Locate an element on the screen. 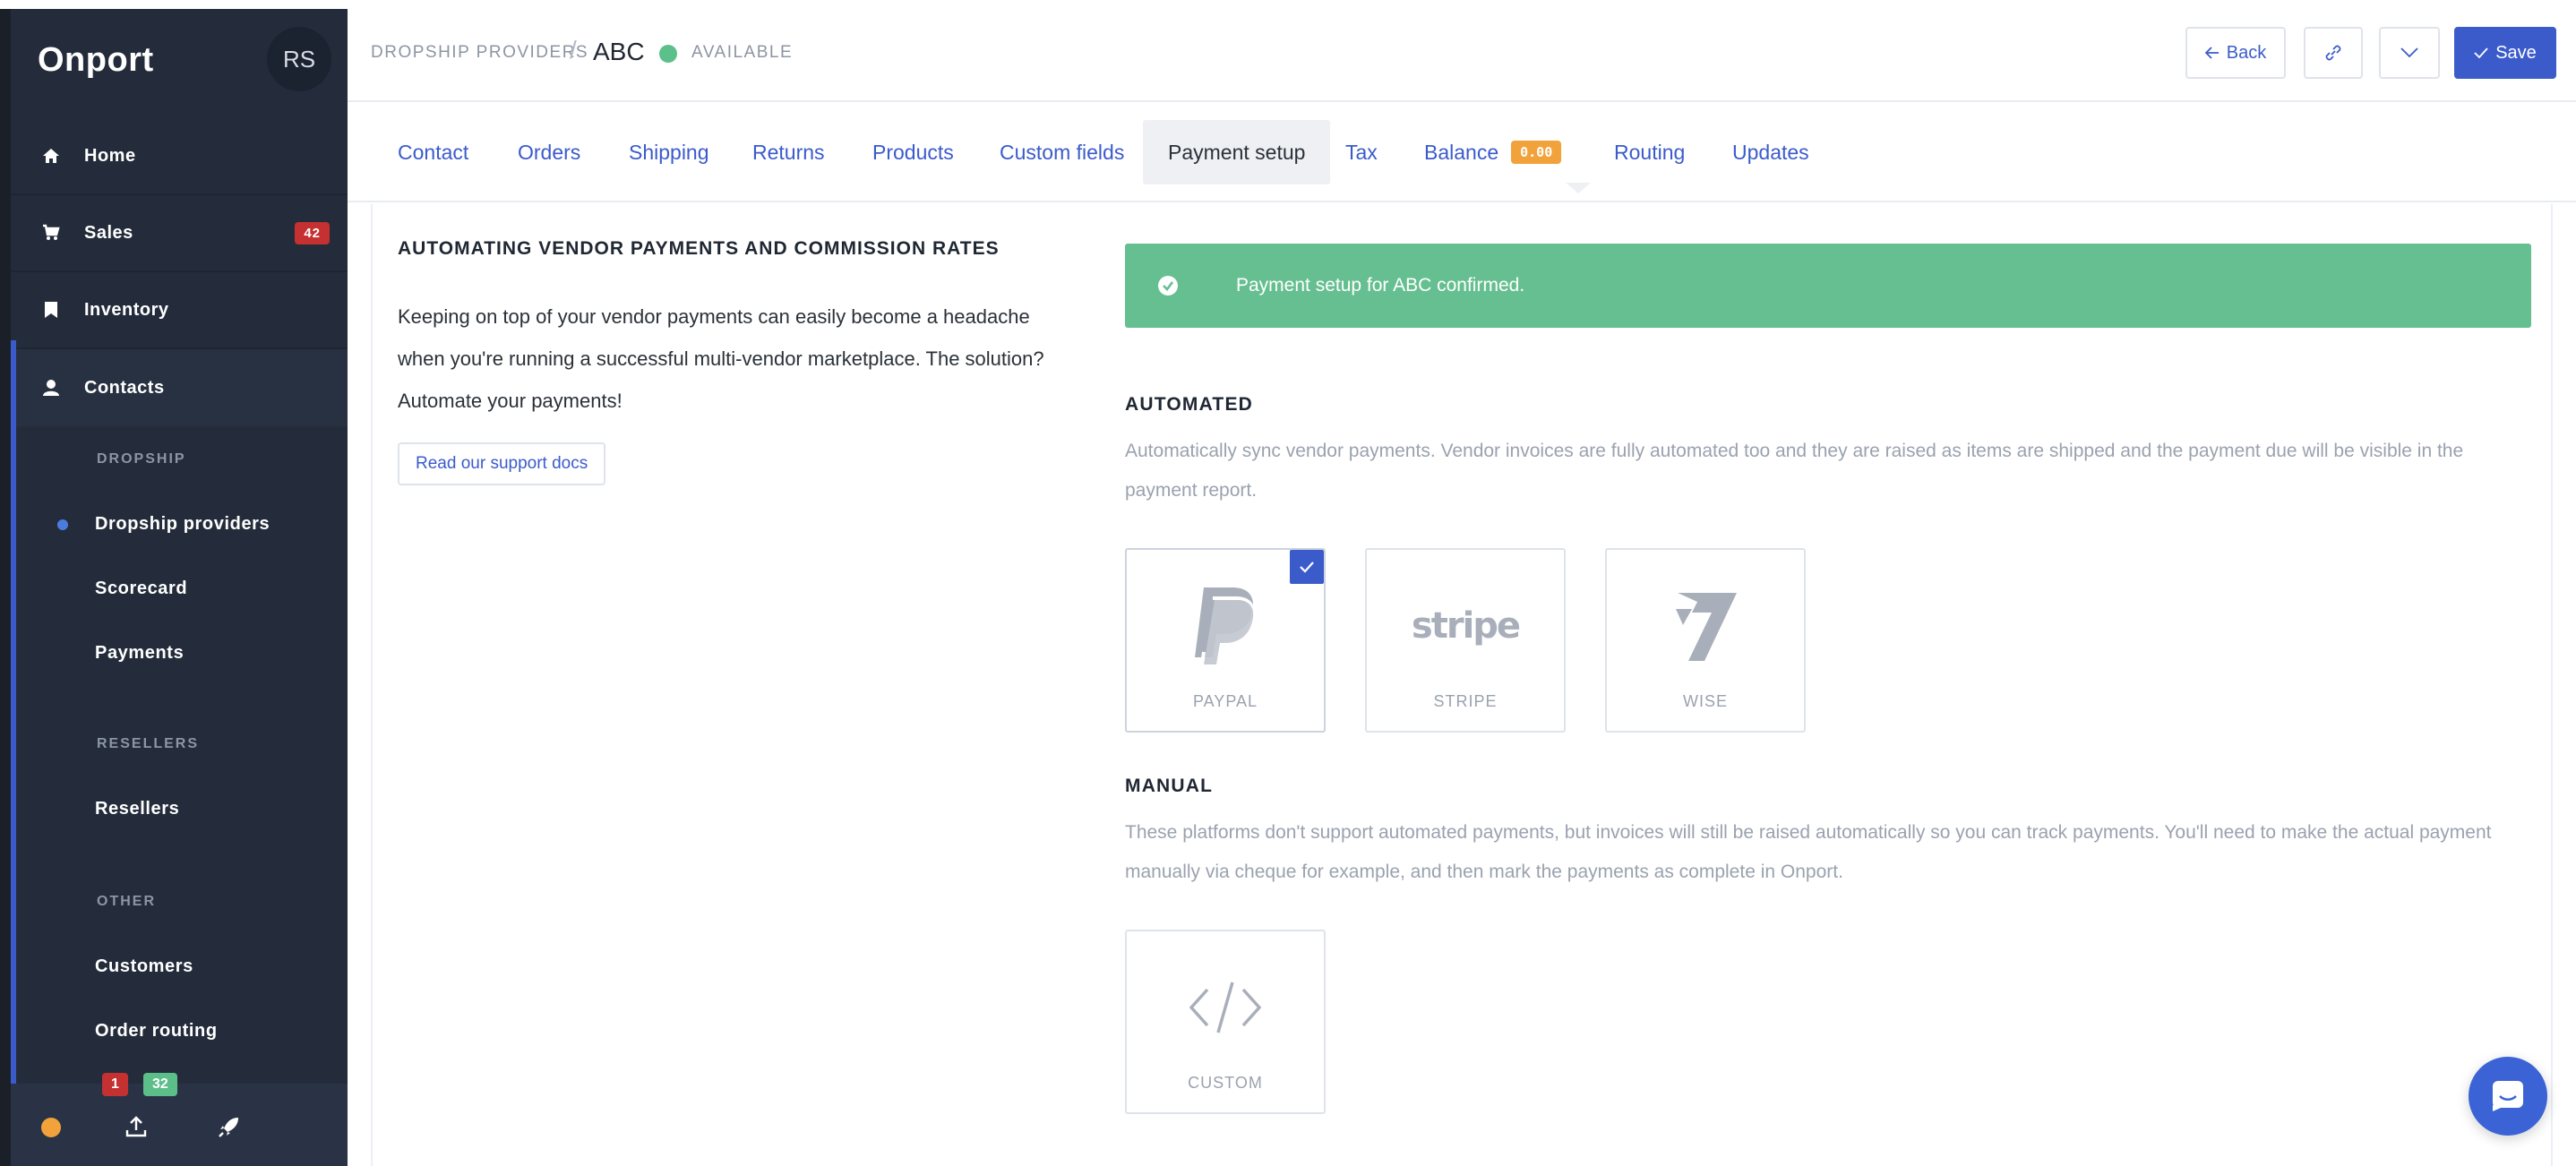 The image size is (2576, 1166). breadcrumb-dropship-providers: DROPSHIP PROVIDERS is located at coordinates (479, 53).